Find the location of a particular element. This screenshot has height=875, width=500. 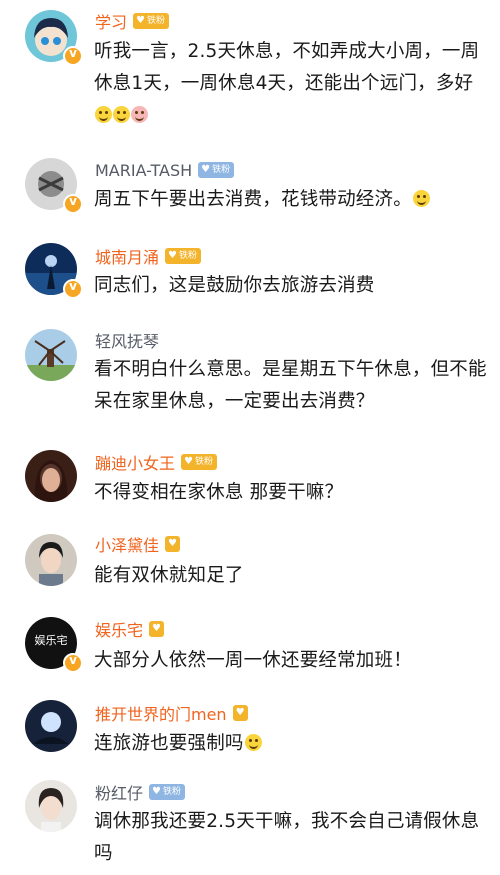

comment-body: 调休那我还要2.5天干嘛，我不会自己请假休息吗 is located at coordinates (287, 837).